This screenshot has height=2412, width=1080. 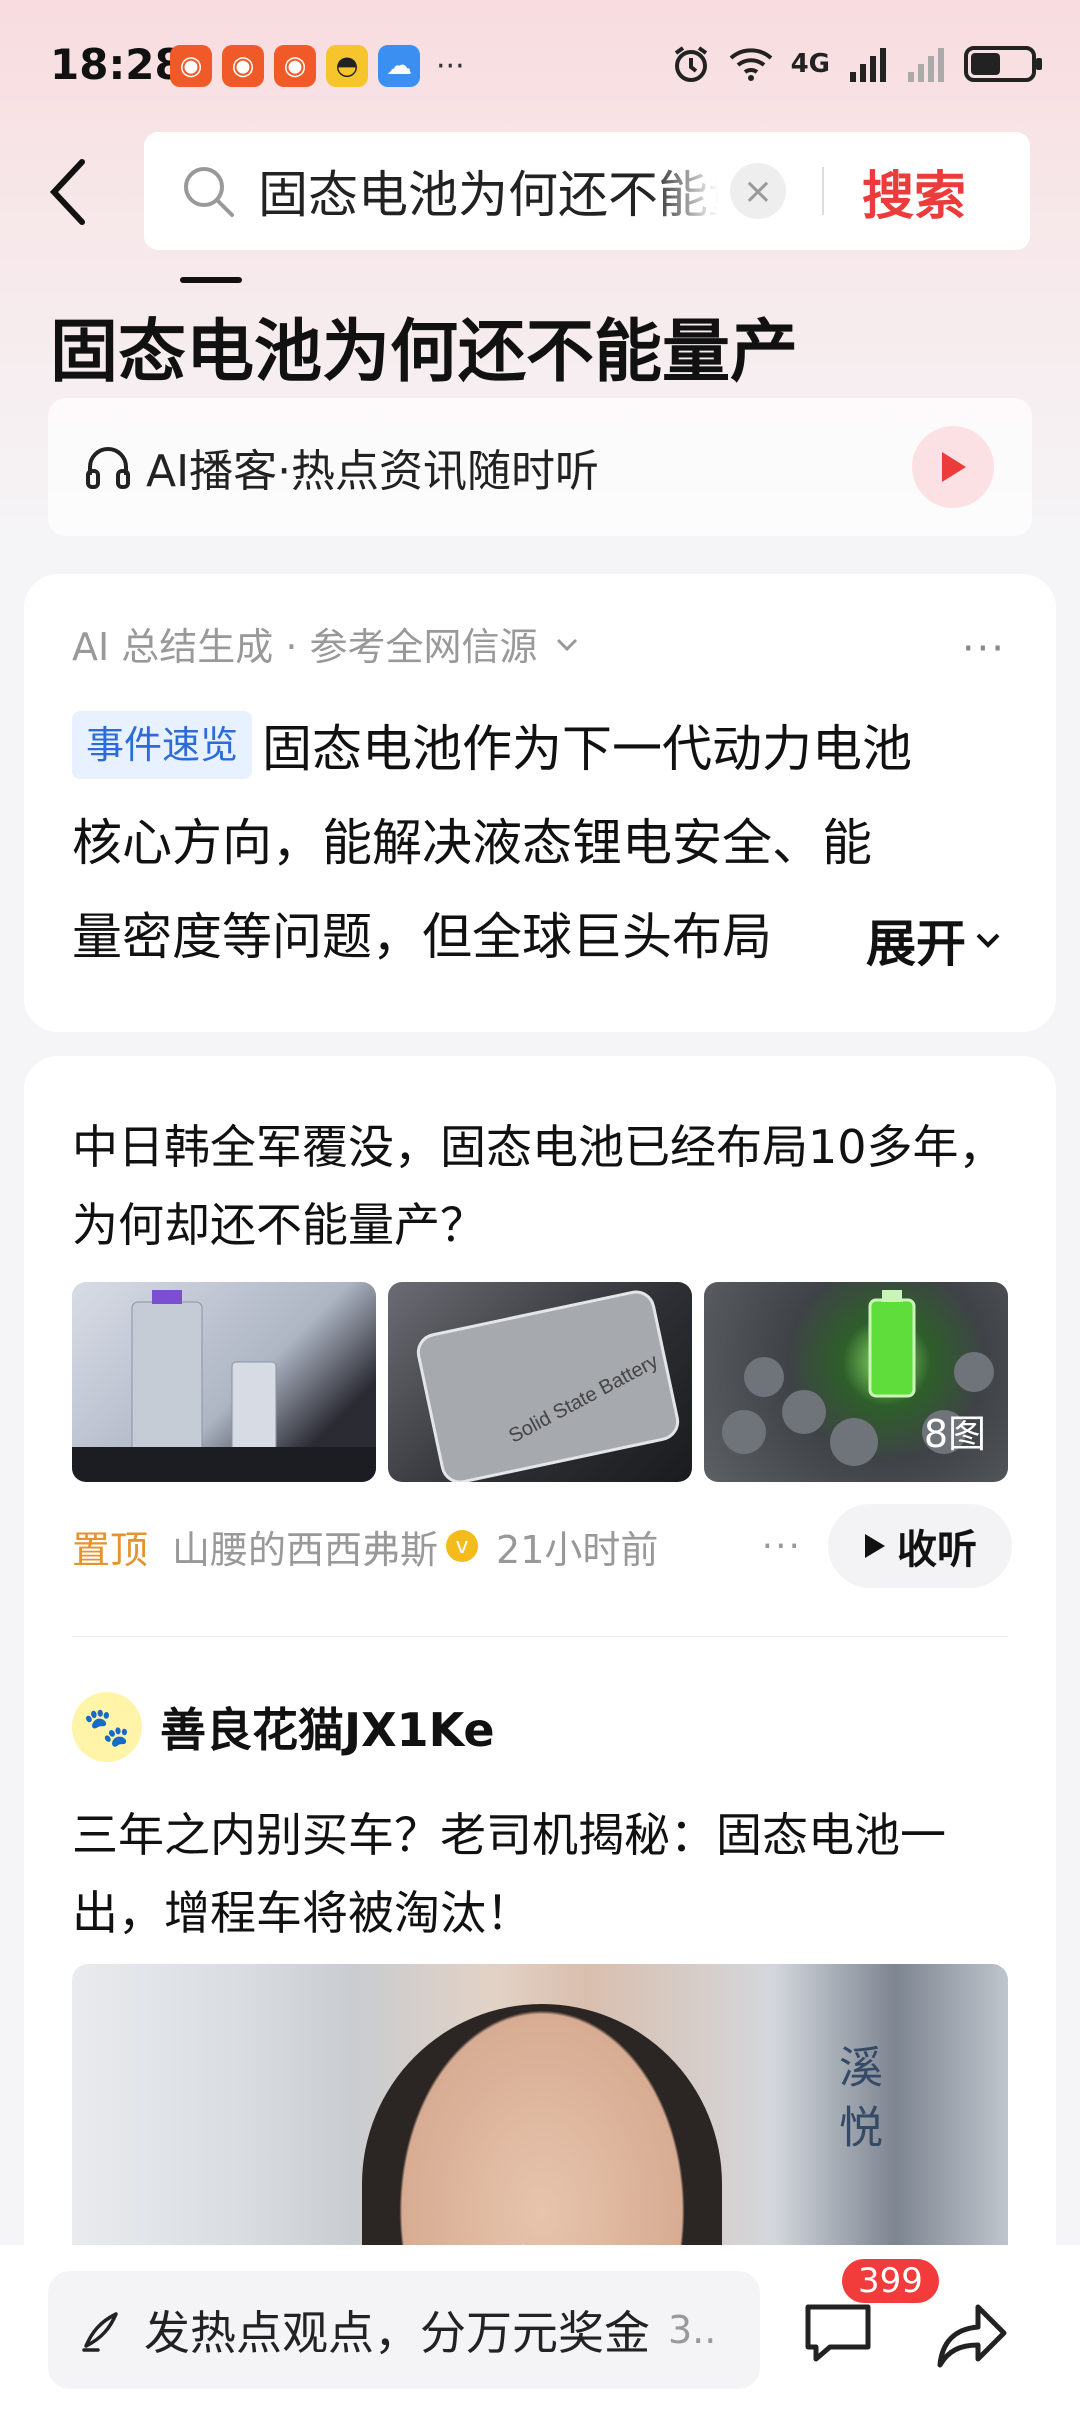 I want to click on summary-line: 事件速览 固态电池作为下一代动力电池, so click(x=547, y=749).